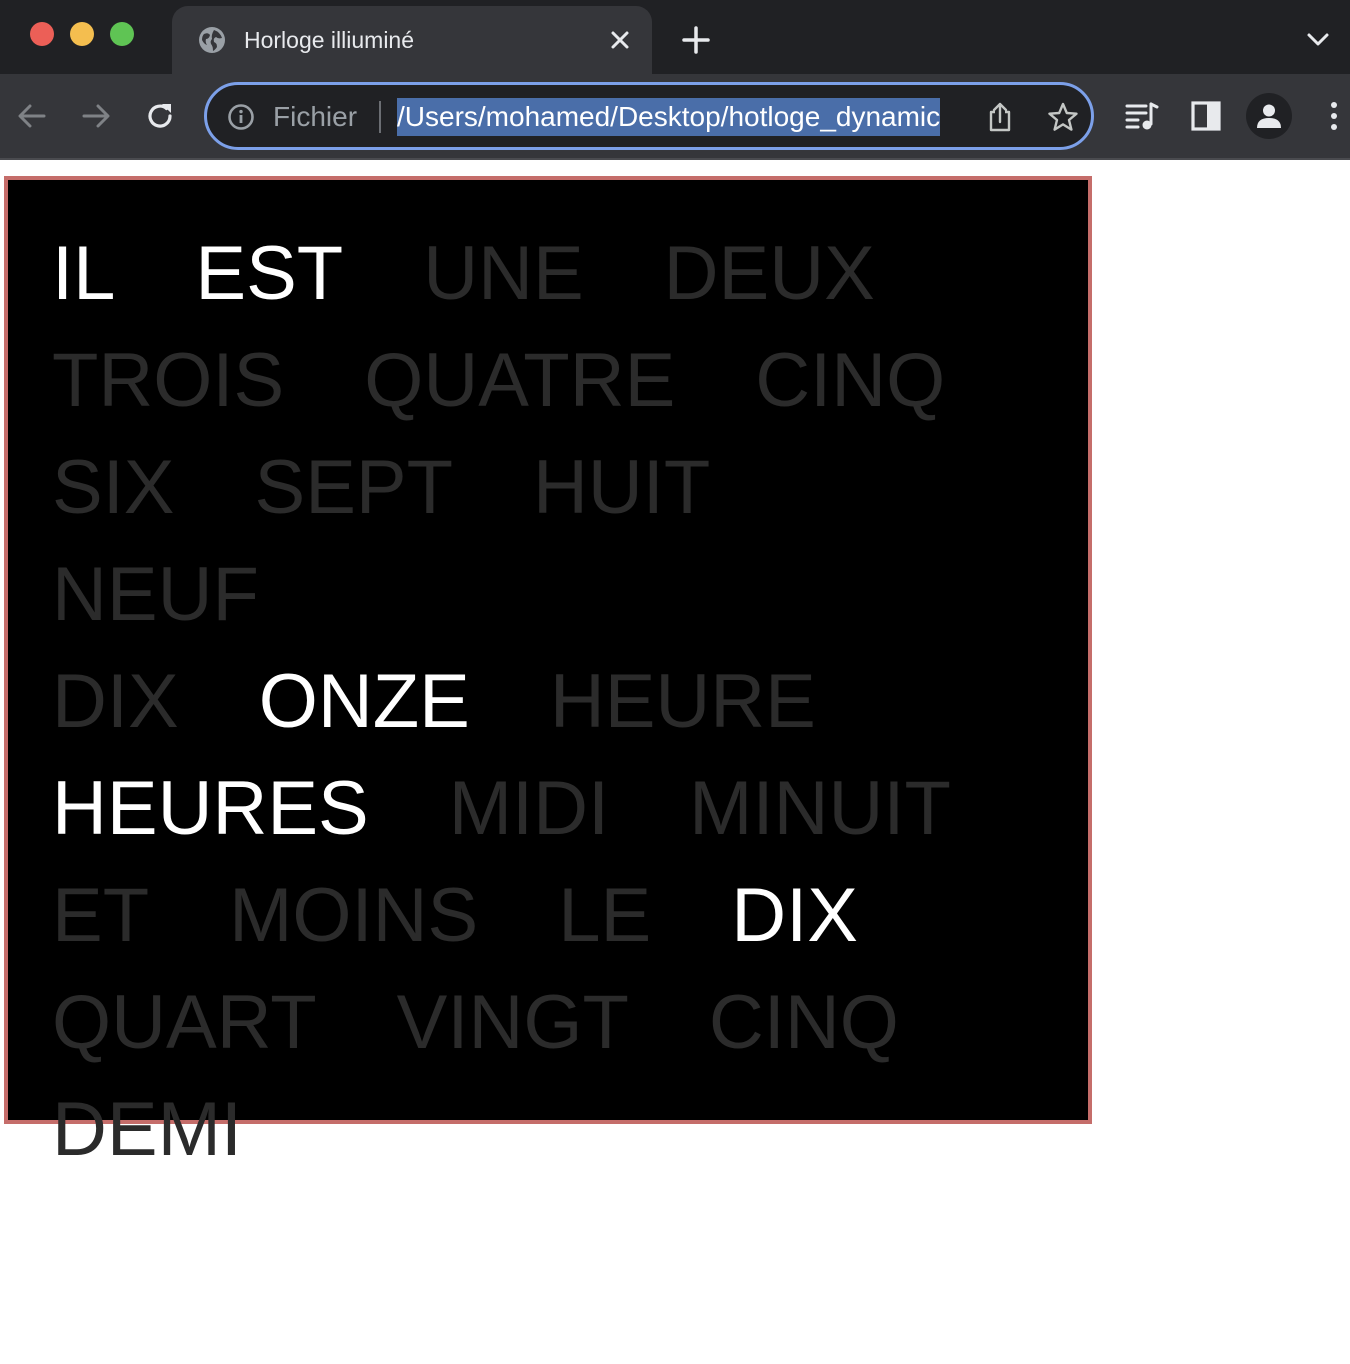 This screenshot has height=1364, width=1350. I want to click on minimize-window-button, so click(82, 34).